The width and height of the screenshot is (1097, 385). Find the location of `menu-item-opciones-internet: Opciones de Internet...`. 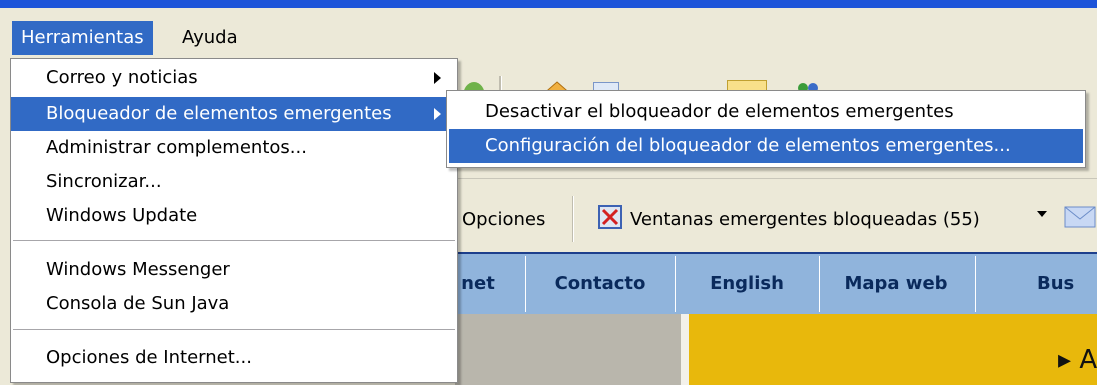

menu-item-opciones-internet: Opciones de Internet... is located at coordinates (234, 358).